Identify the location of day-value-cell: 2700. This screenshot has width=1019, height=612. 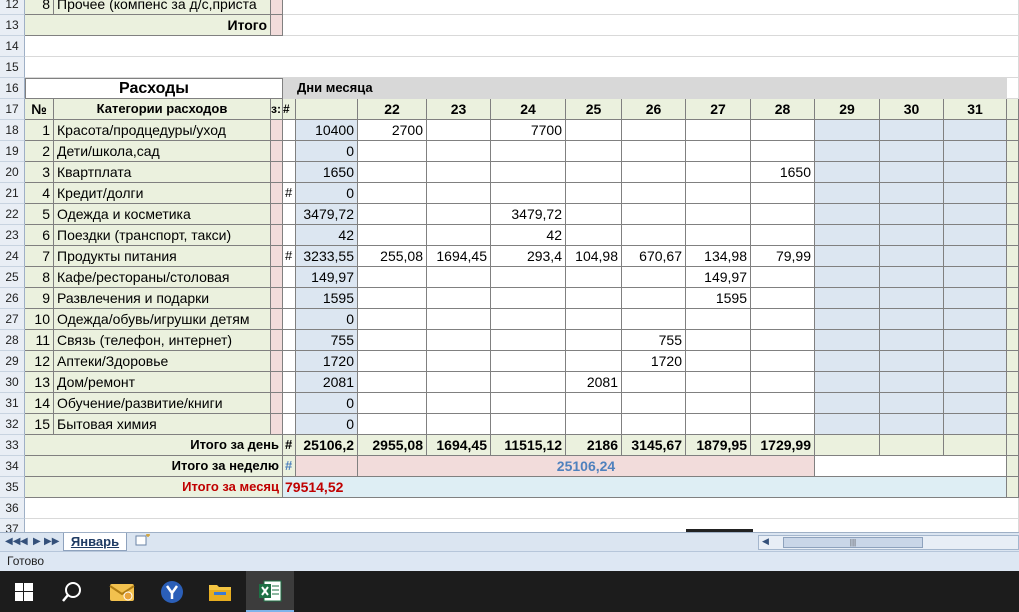
(392, 130).